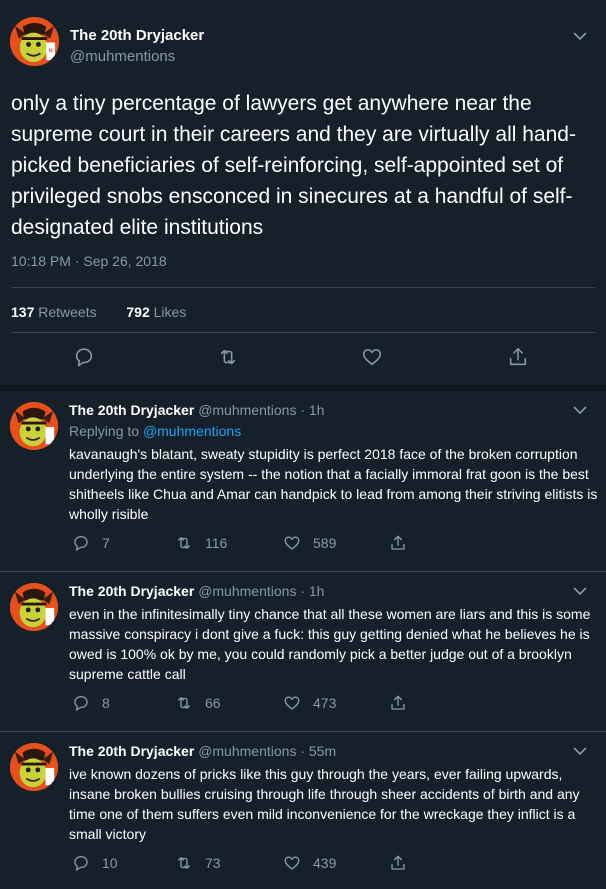  Describe the element at coordinates (303, 359) in the screenshot. I see `tweet-action-bar` at that location.